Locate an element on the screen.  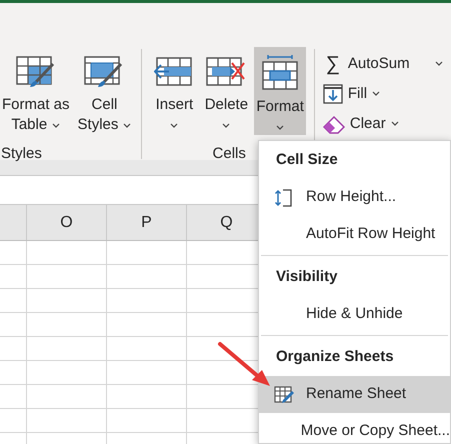
rename-sheet-icon is located at coordinates (284, 394).